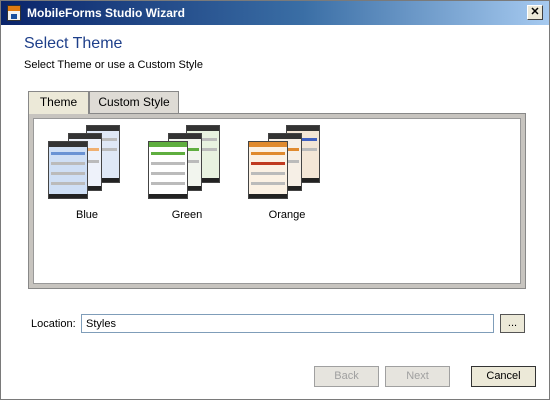 The width and height of the screenshot is (550, 400). What do you see at coordinates (287, 215) in the screenshot?
I see `theme-label: Orange` at bounding box center [287, 215].